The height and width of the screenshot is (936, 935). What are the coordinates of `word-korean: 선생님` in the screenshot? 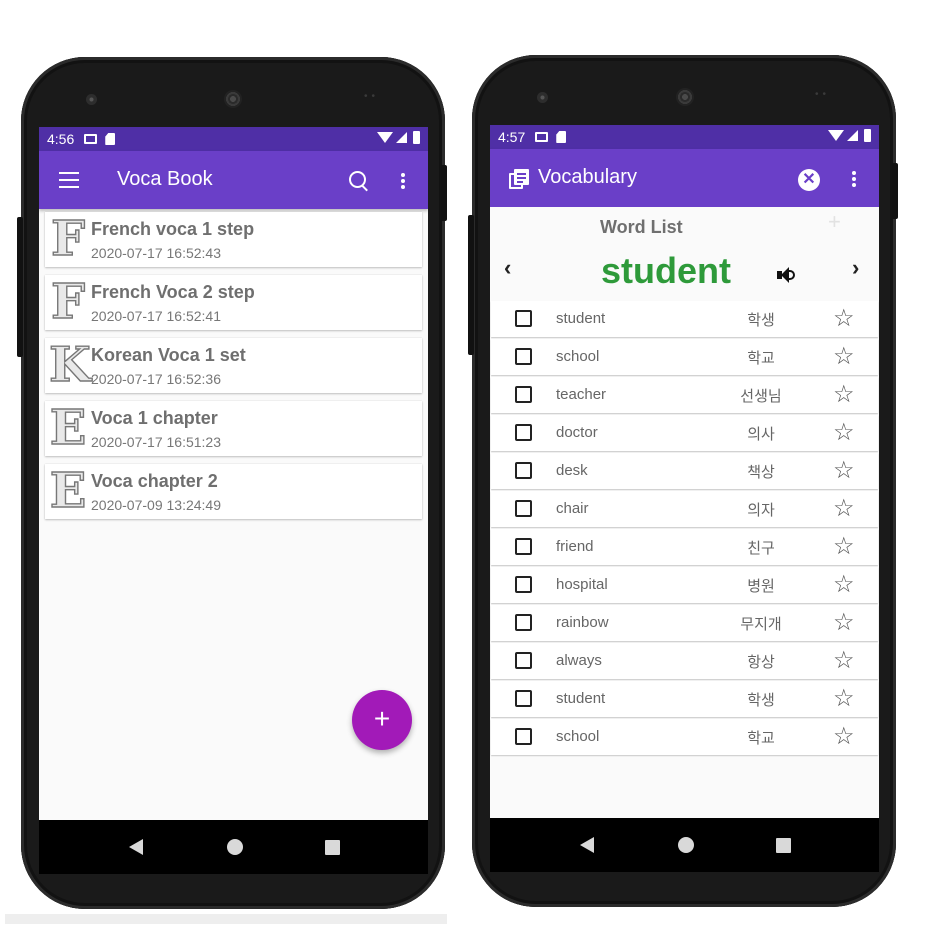 It's located at (761, 396).